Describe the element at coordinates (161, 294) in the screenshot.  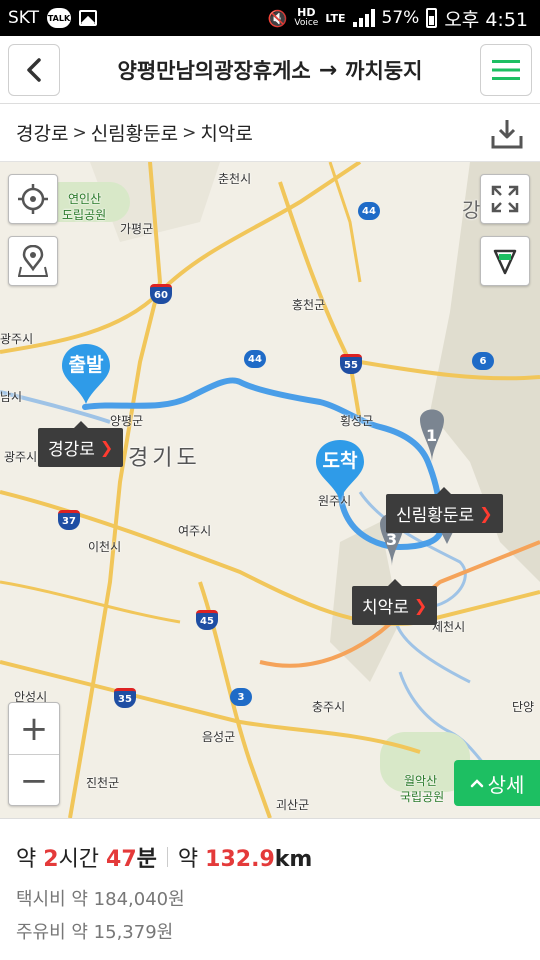
I see `highway-shield: 60` at that location.